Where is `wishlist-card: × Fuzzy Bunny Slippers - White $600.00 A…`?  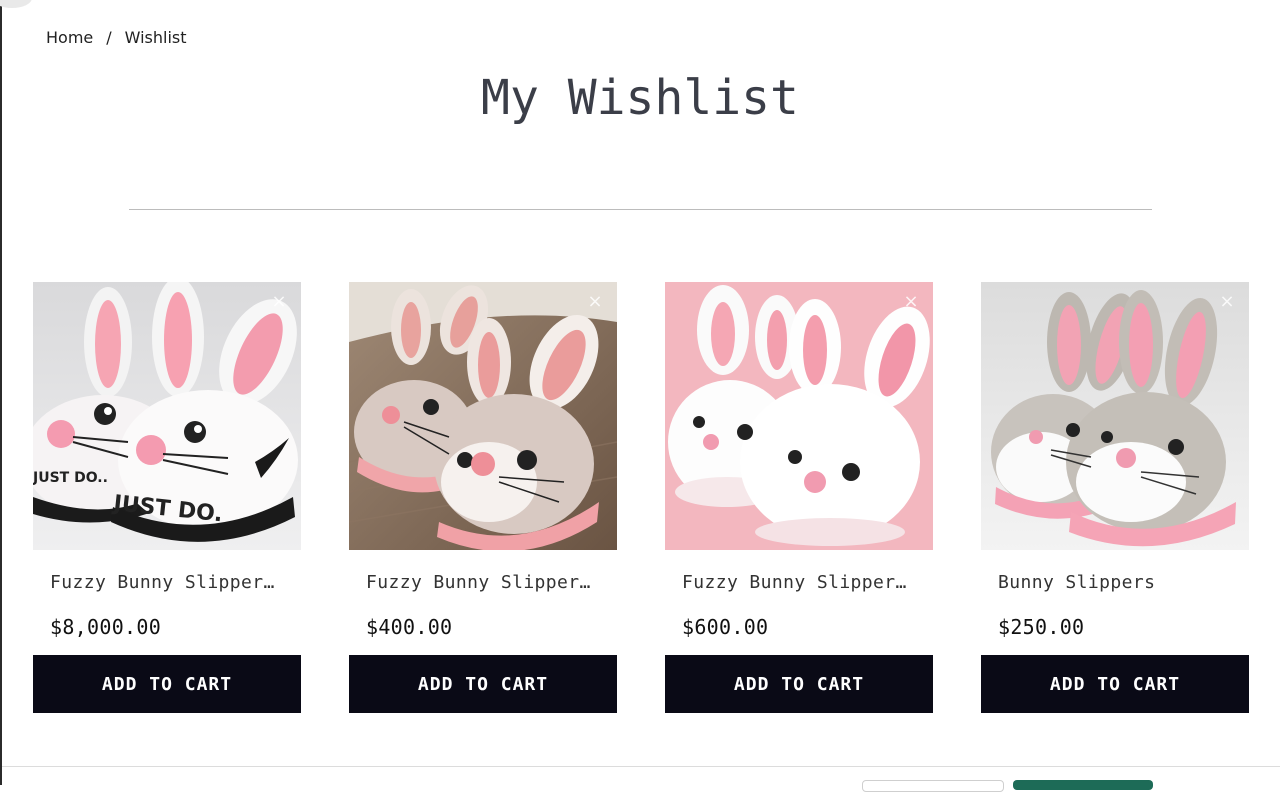 wishlist-card: × Fuzzy Bunny Slippers - White $600.00 A… is located at coordinates (799, 497).